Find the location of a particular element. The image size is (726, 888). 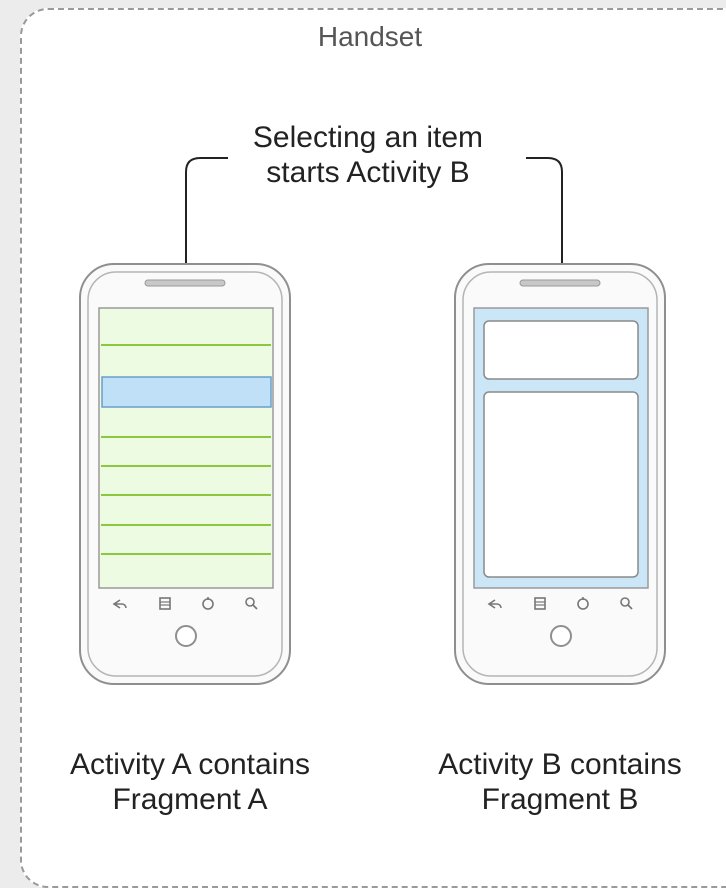

caption-activity-b: Activity B contains Fragment B is located at coordinates (560, 782).